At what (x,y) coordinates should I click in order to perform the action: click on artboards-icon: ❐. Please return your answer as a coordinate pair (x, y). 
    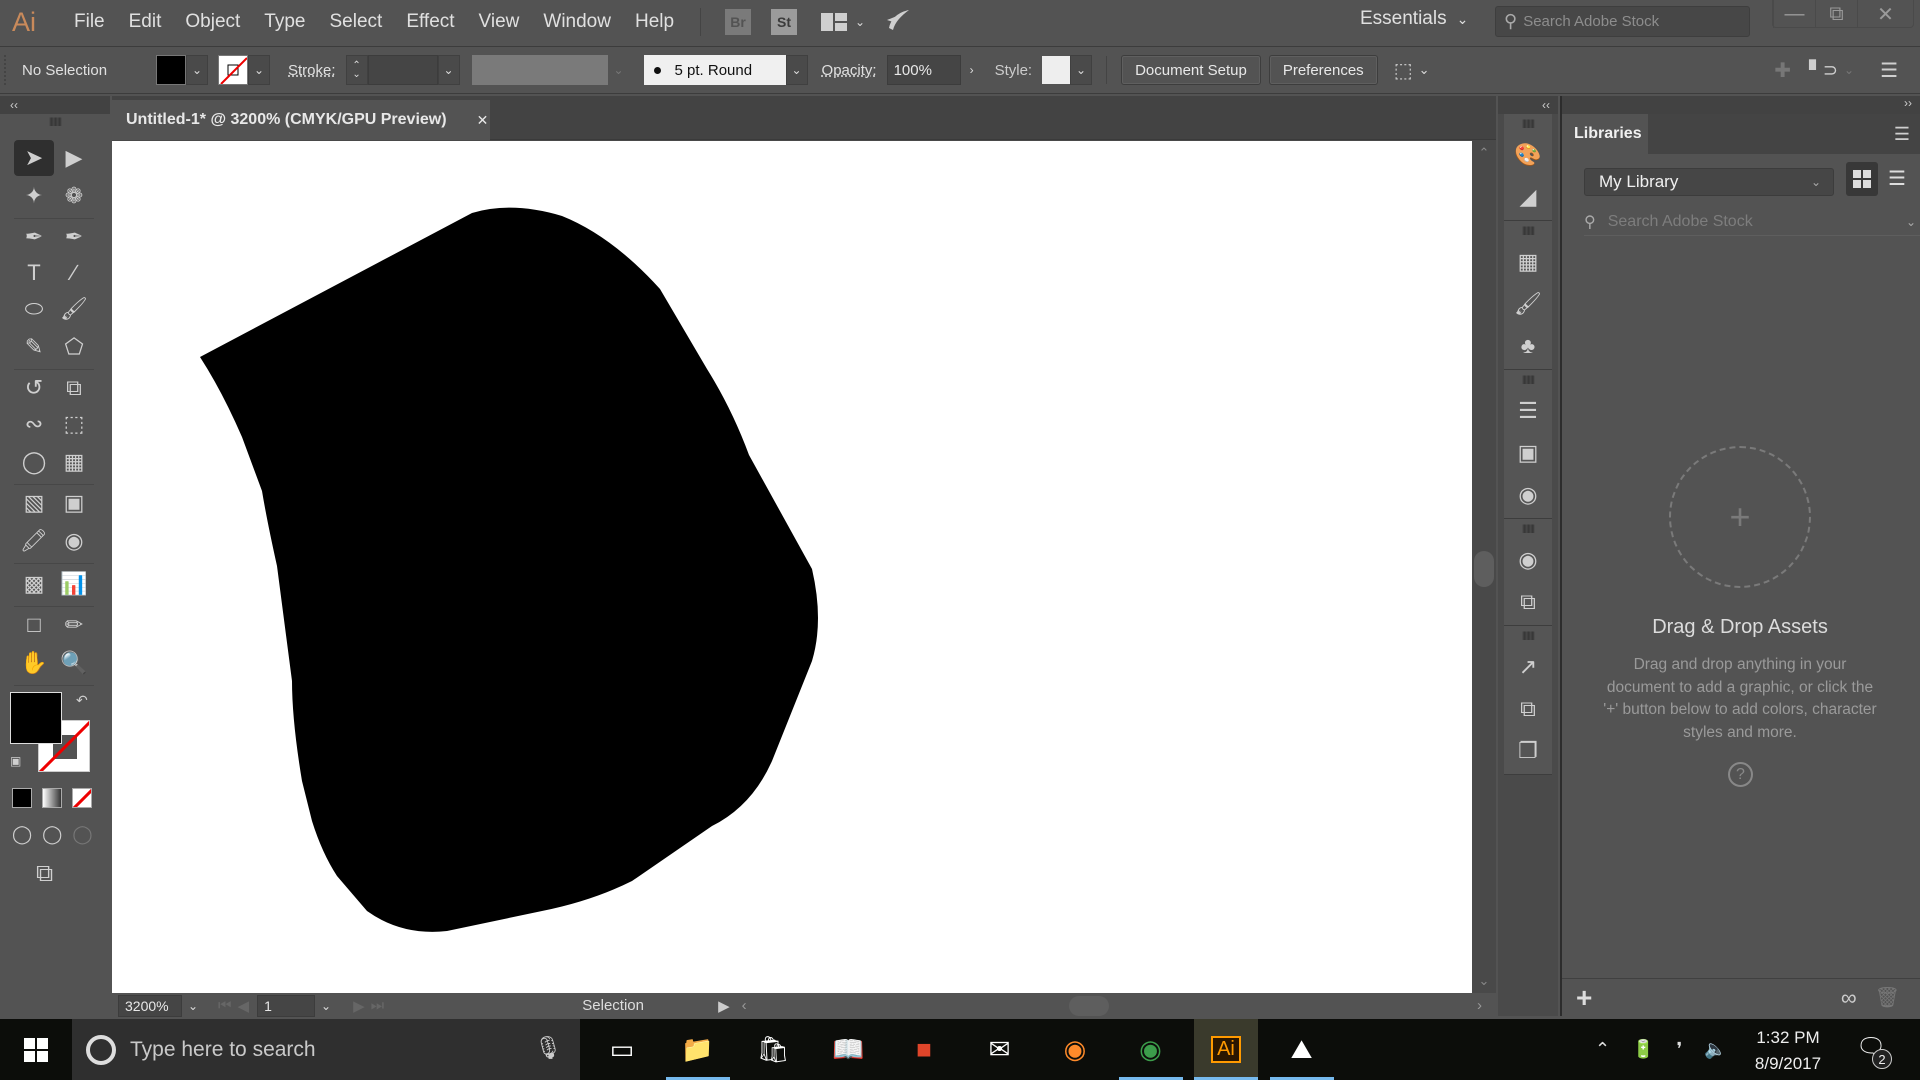
    Looking at the image, I should click on (1528, 751).